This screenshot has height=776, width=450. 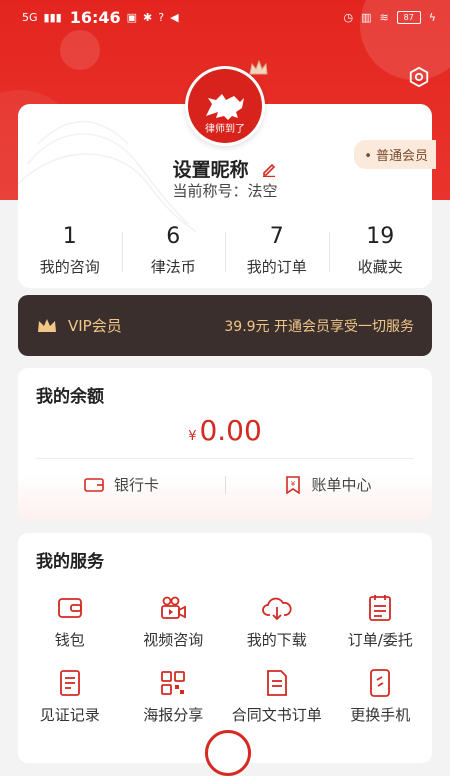 I want to click on wifi-icon: ≋, so click(x=384, y=17).